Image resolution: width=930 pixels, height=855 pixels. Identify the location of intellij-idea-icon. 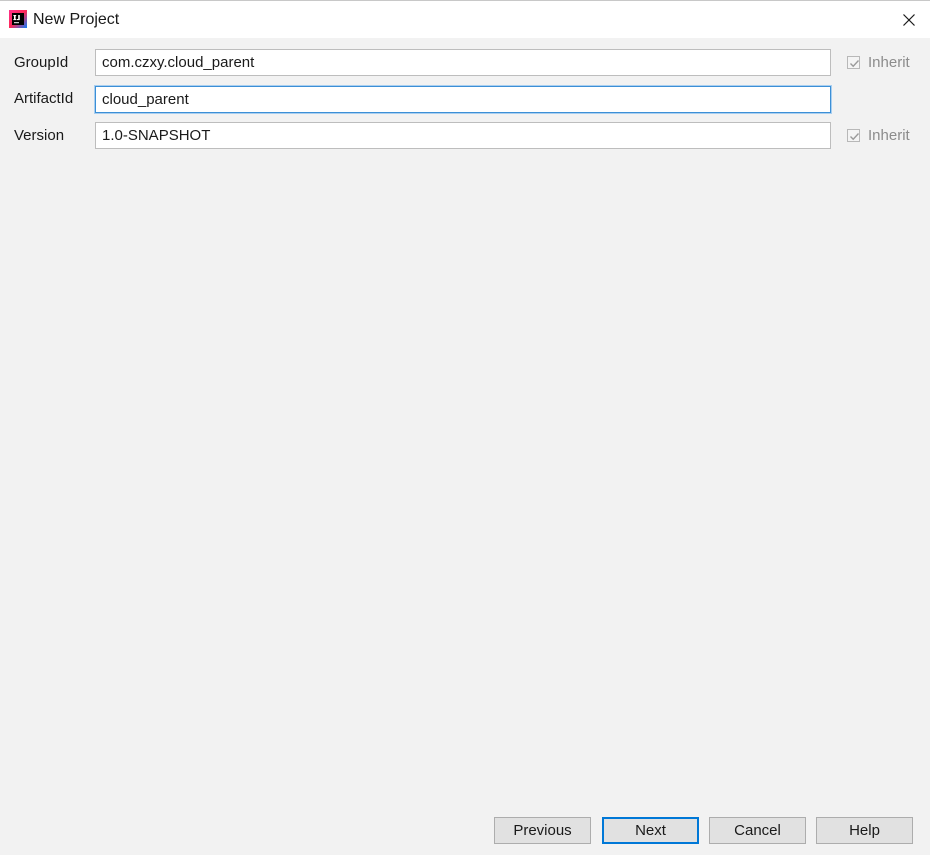
(18, 19).